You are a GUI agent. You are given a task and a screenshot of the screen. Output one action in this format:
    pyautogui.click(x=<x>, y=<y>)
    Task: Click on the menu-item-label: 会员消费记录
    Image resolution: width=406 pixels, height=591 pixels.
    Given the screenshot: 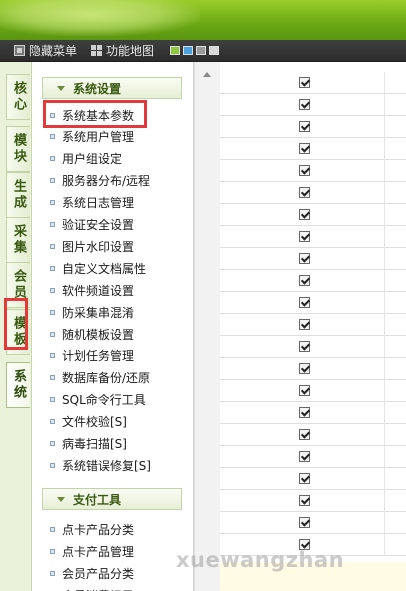 What is the action you would take?
    pyautogui.click(x=98, y=589)
    